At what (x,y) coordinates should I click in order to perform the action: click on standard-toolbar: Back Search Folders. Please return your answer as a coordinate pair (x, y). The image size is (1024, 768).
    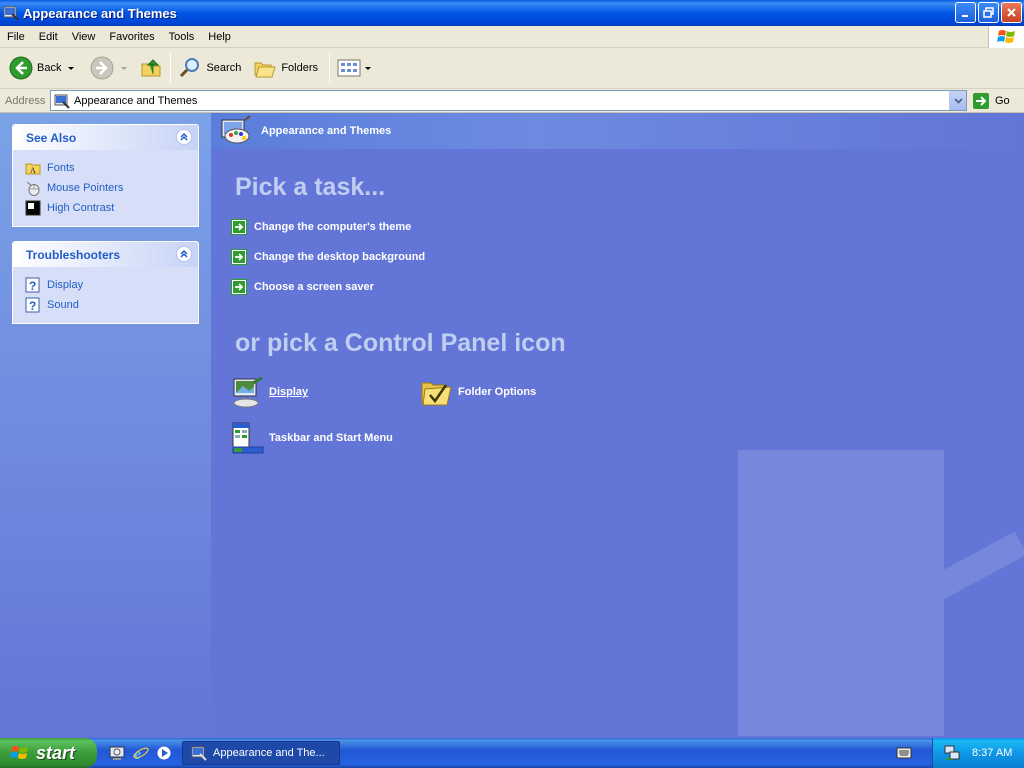
    Looking at the image, I should click on (512, 68).